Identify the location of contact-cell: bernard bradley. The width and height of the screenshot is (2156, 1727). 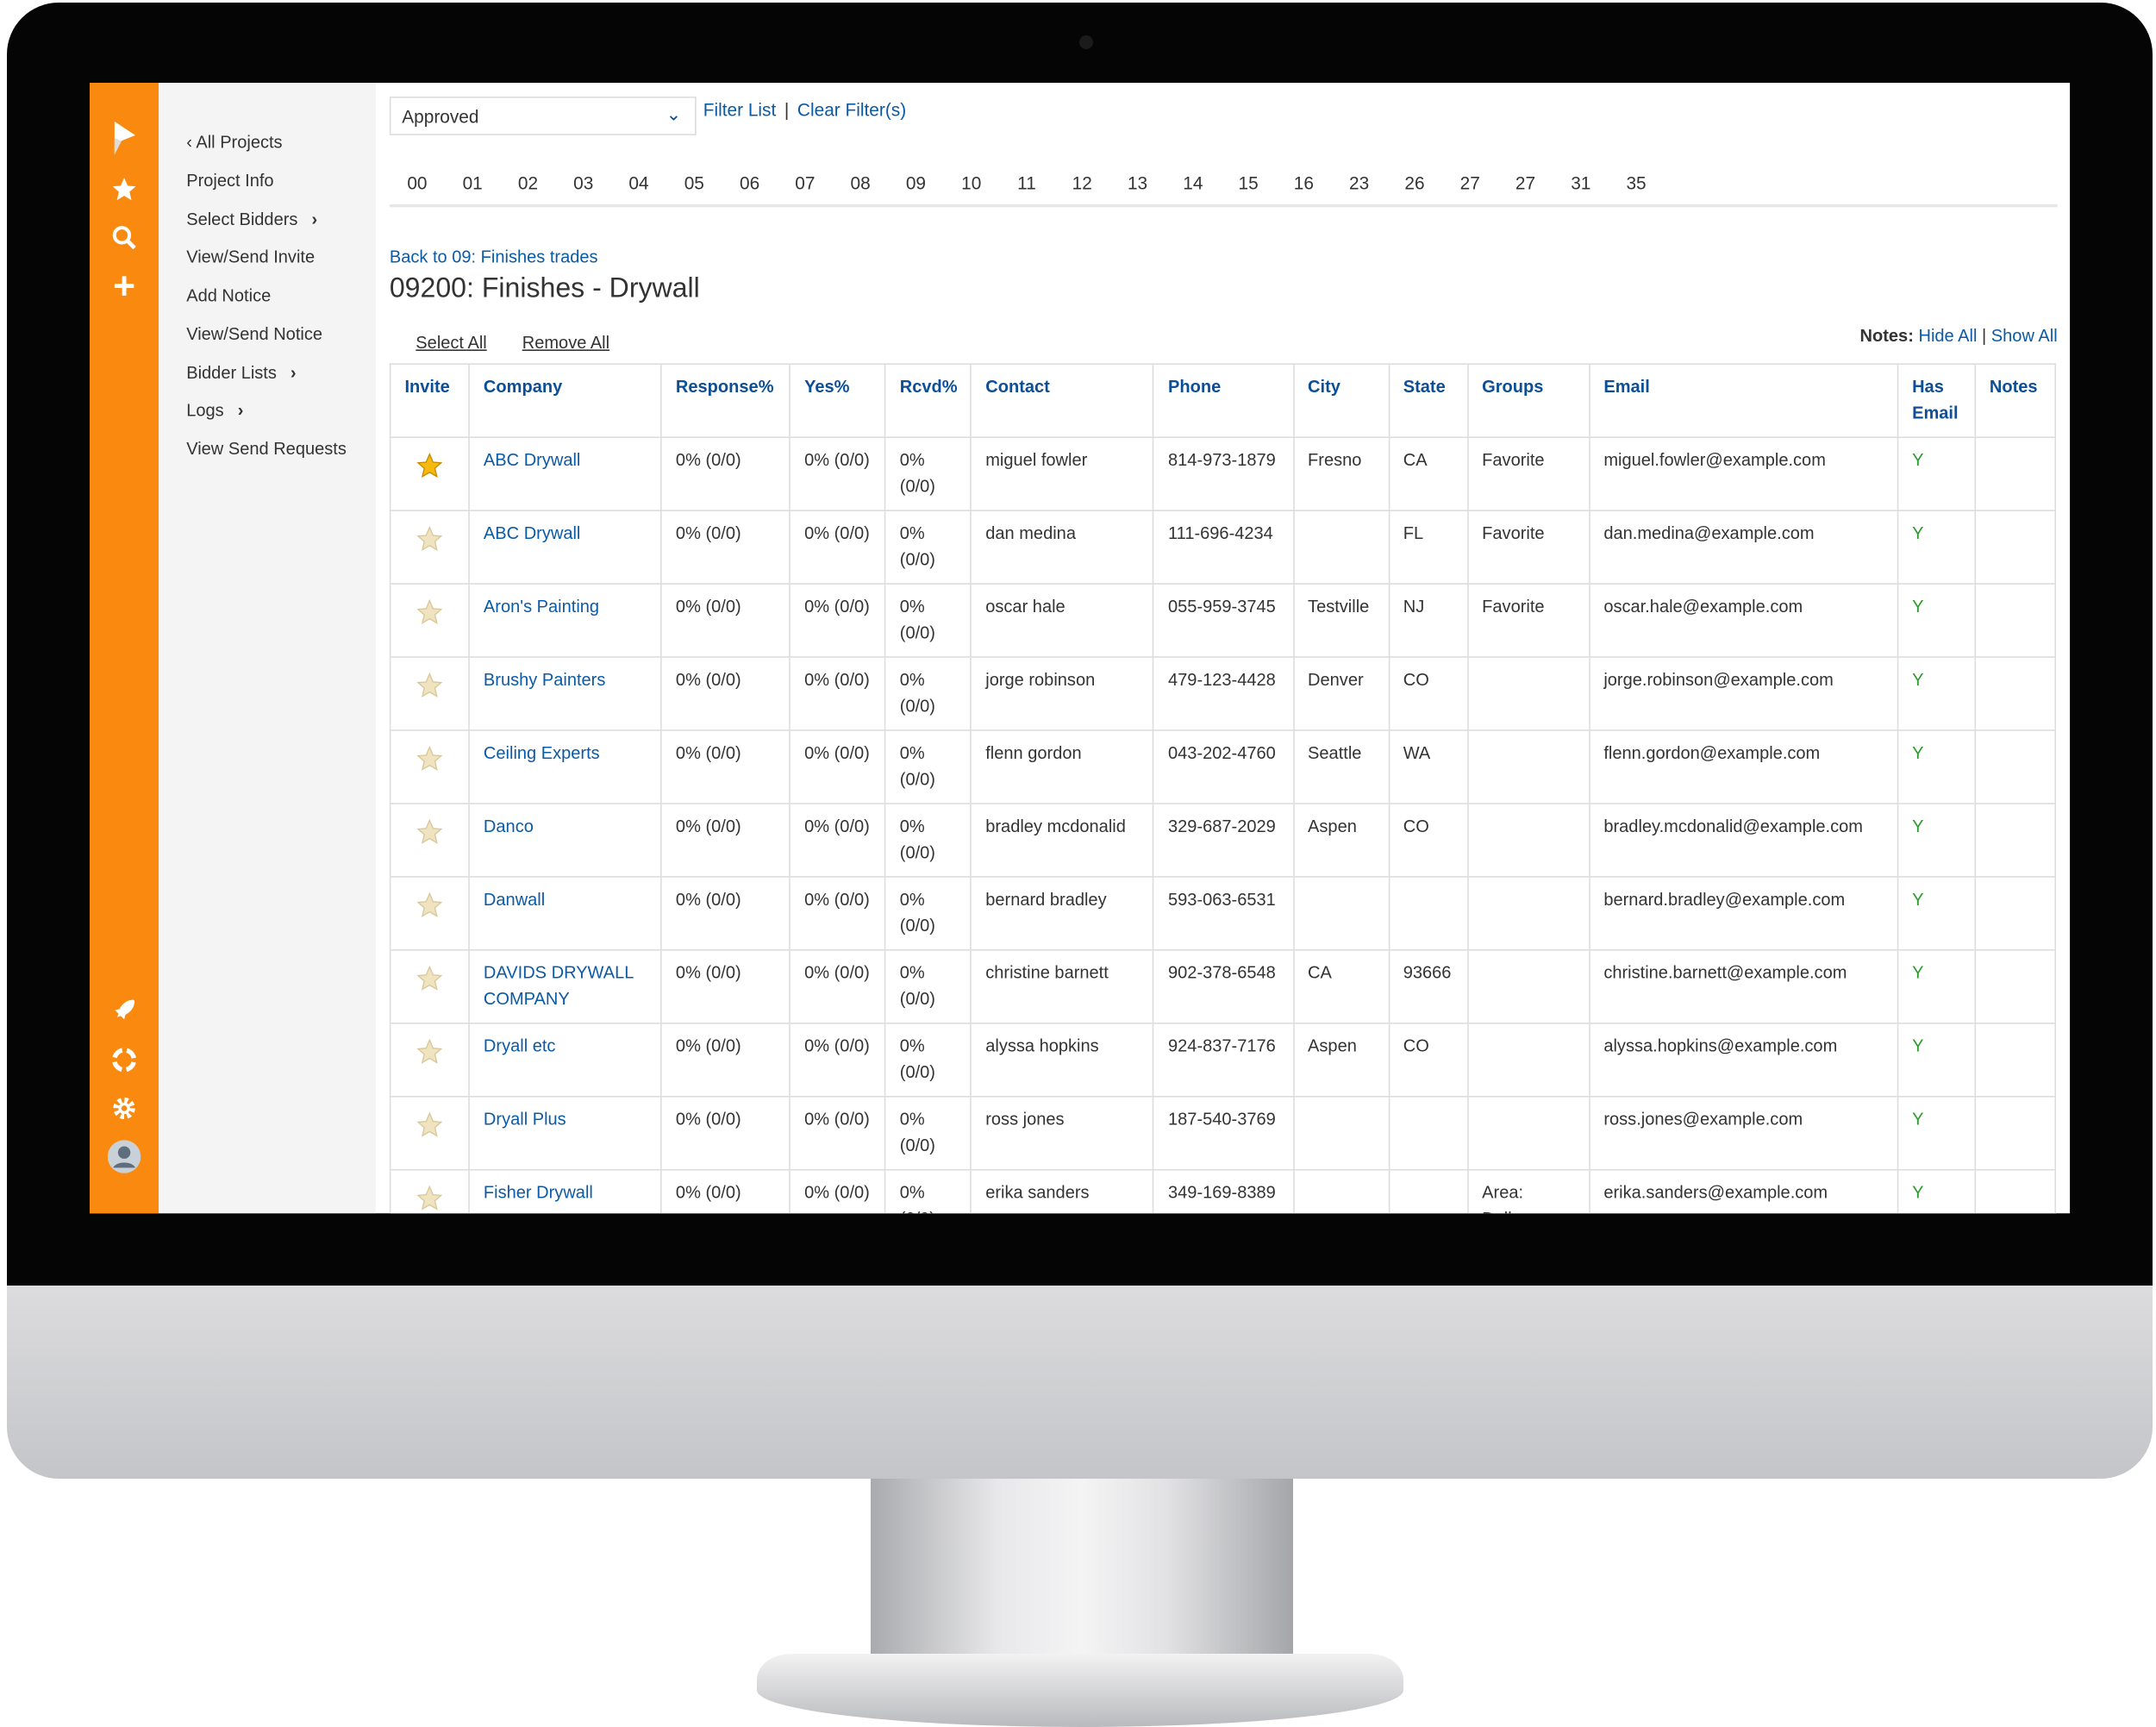
(1062, 913).